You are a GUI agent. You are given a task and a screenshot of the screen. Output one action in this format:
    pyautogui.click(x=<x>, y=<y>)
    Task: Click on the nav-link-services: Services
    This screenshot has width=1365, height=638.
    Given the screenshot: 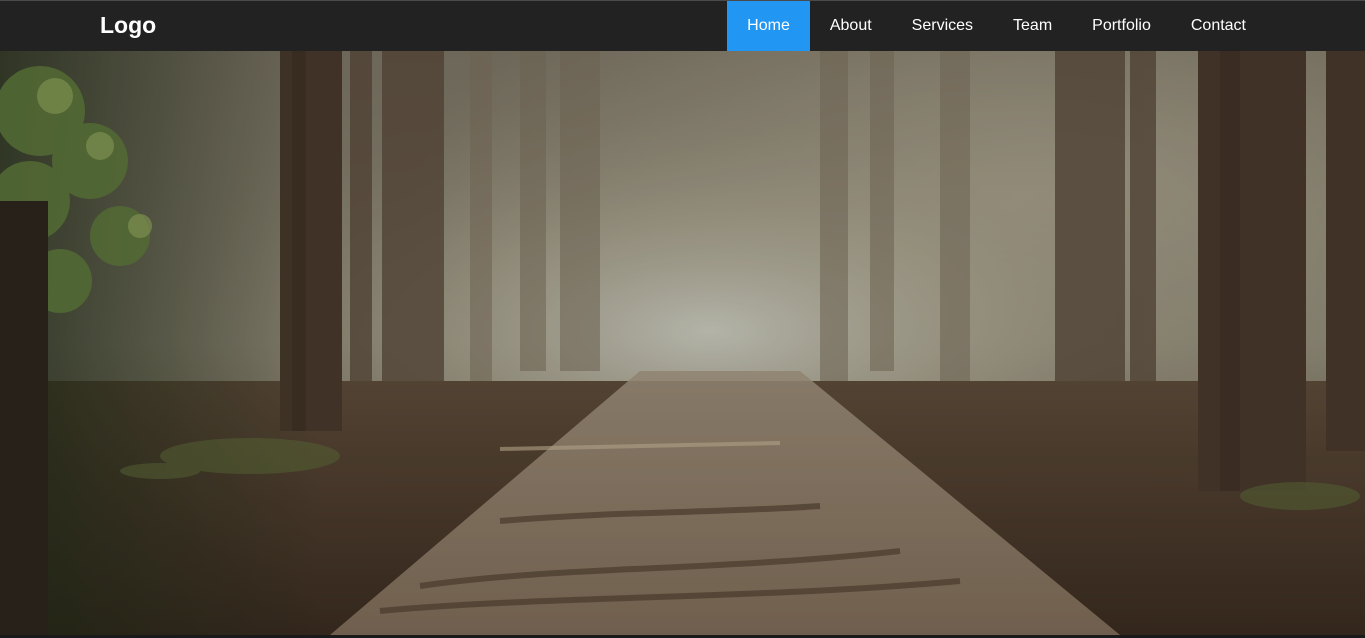 What is the action you would take?
    pyautogui.click(x=942, y=26)
    